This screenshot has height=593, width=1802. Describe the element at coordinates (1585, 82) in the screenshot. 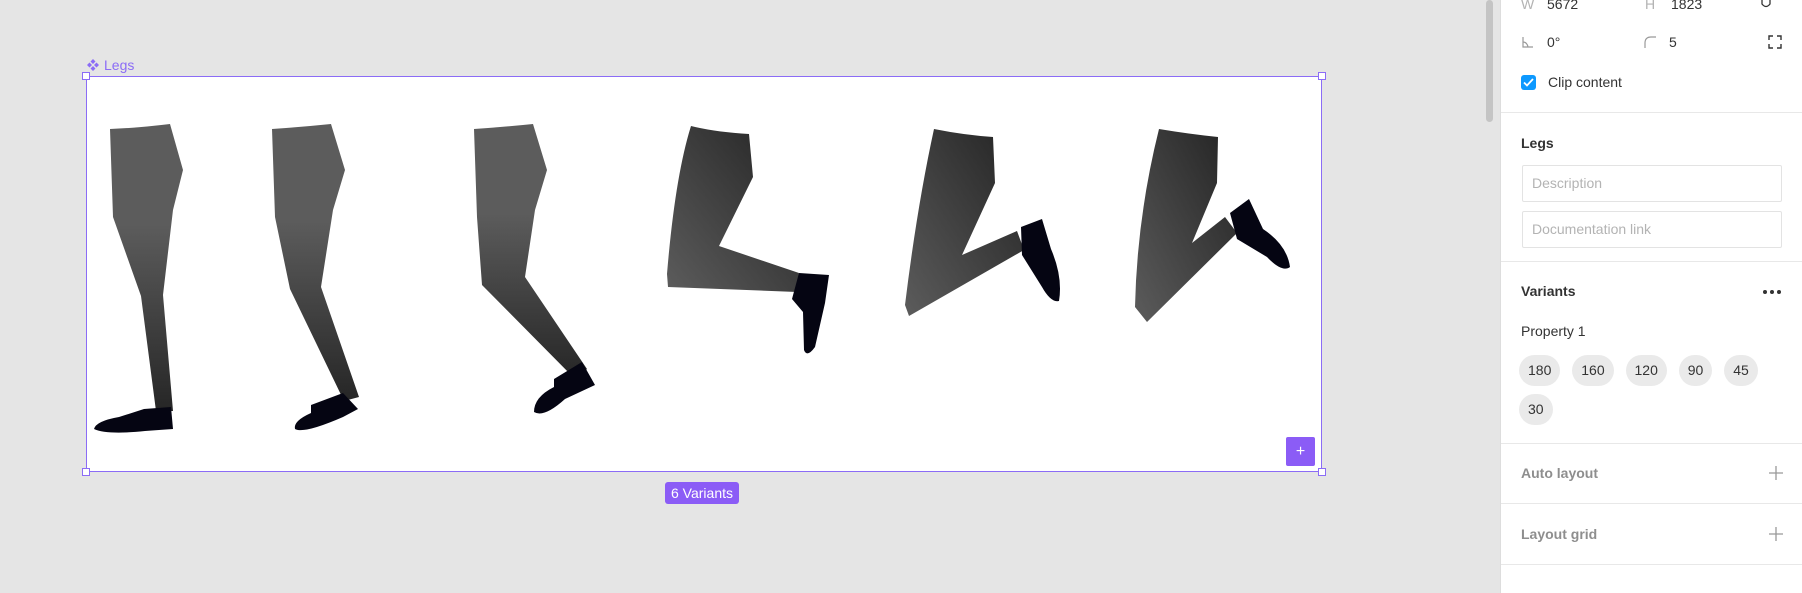

I see `clip-content-label: Clip content` at that location.